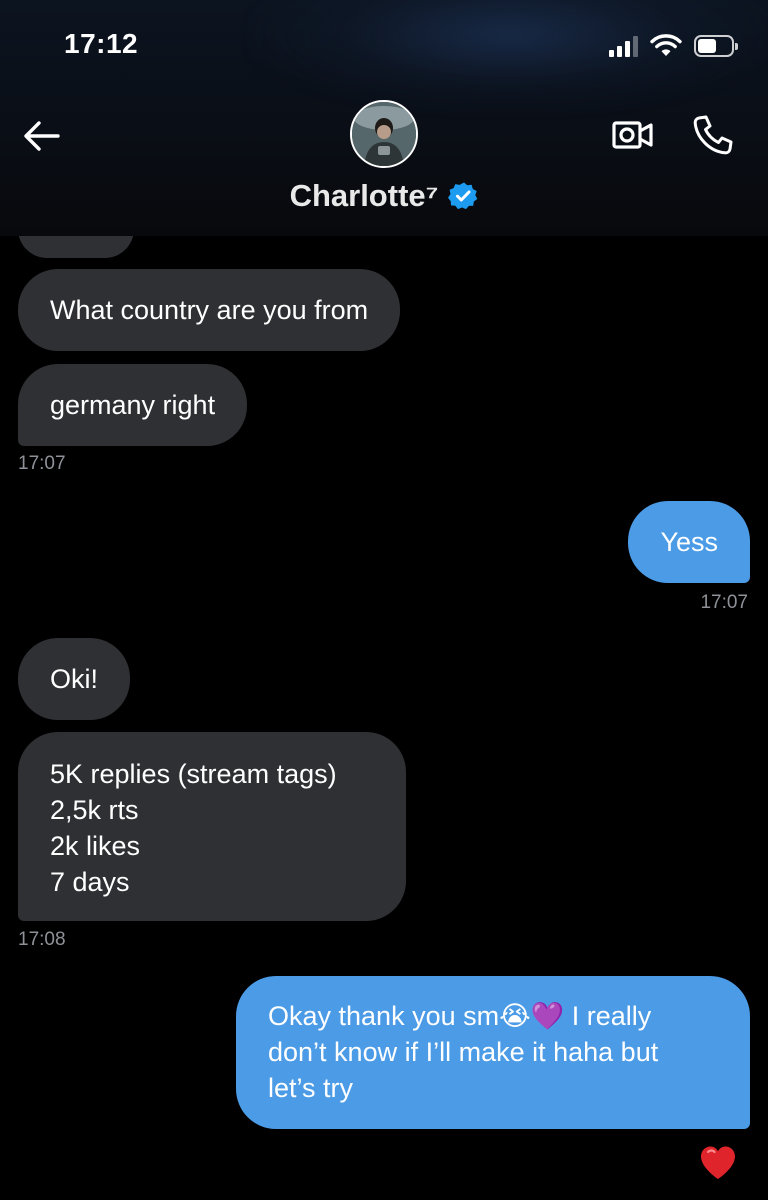 Image resolution: width=768 pixels, height=1200 pixels. Describe the element at coordinates (707, 46) in the screenshot. I see `battery-level` at that location.